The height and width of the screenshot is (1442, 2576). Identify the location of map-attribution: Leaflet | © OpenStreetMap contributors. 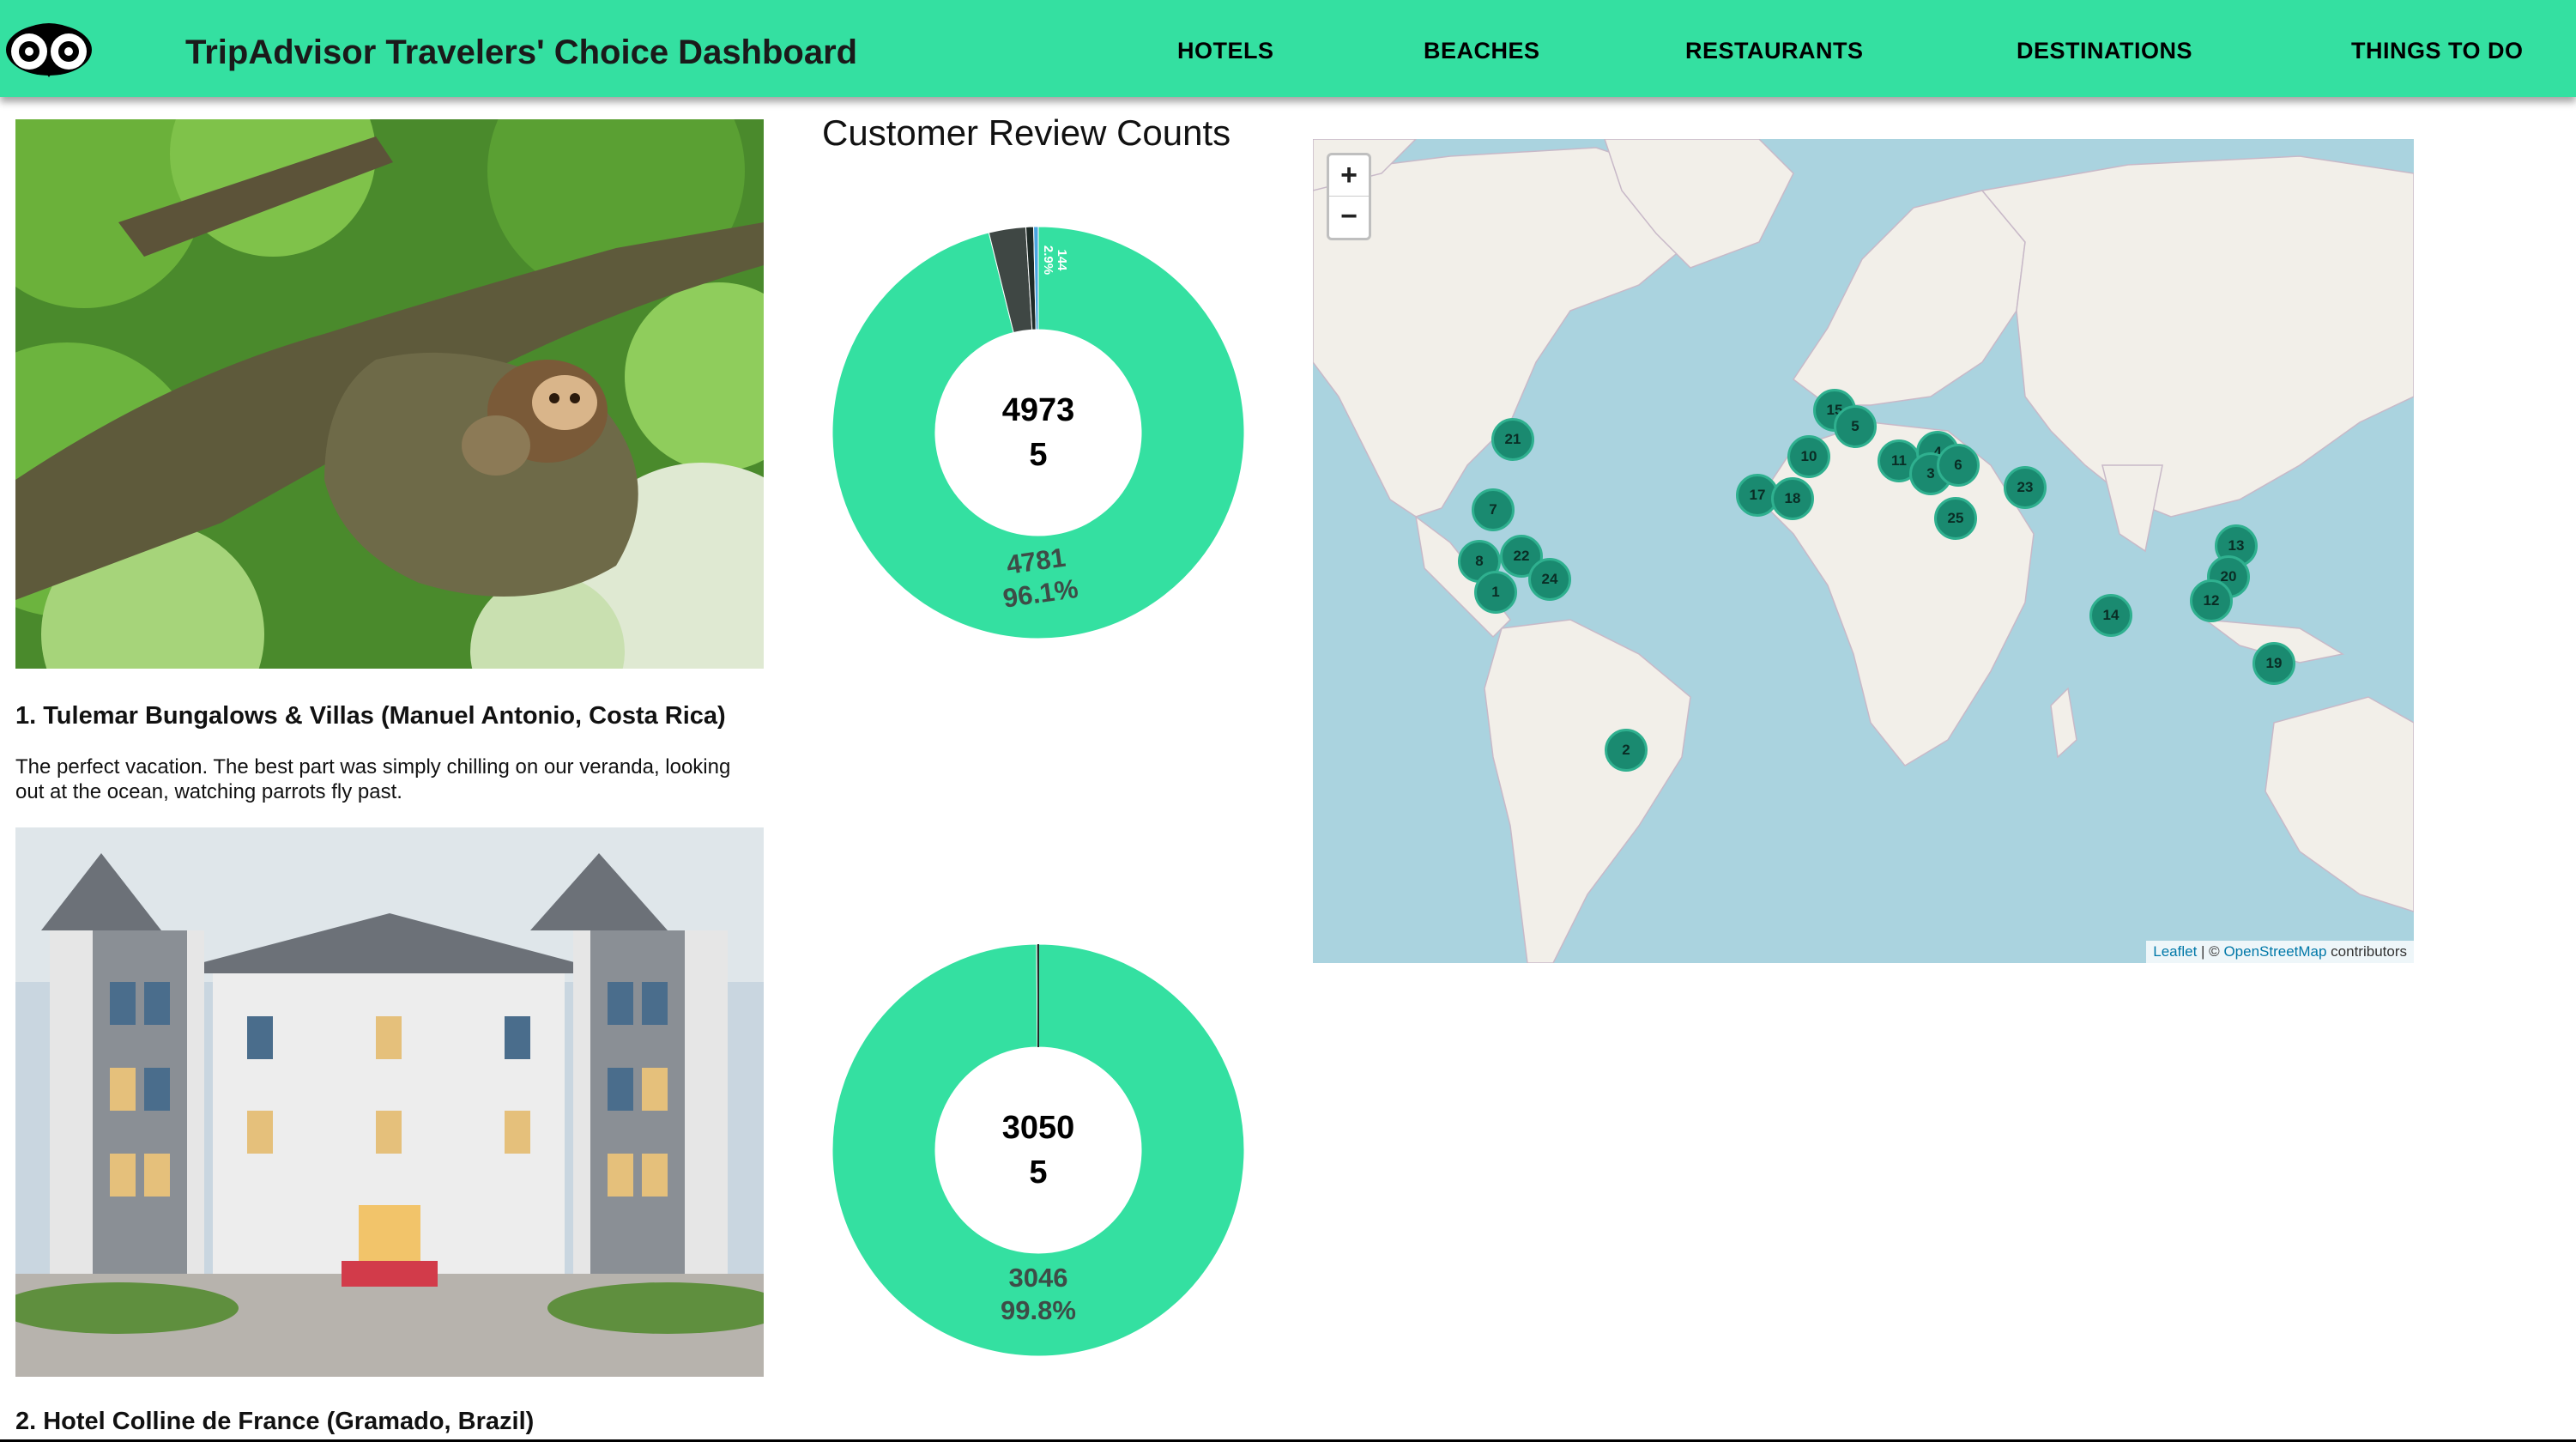
(2280, 952).